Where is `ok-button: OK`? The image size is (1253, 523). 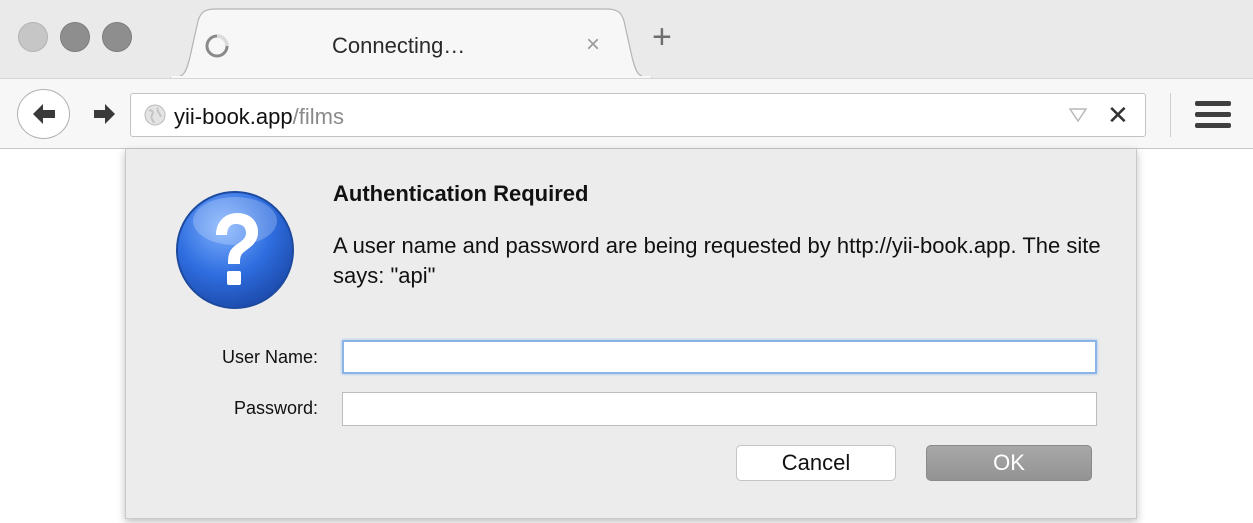 ok-button: OK is located at coordinates (1009, 463).